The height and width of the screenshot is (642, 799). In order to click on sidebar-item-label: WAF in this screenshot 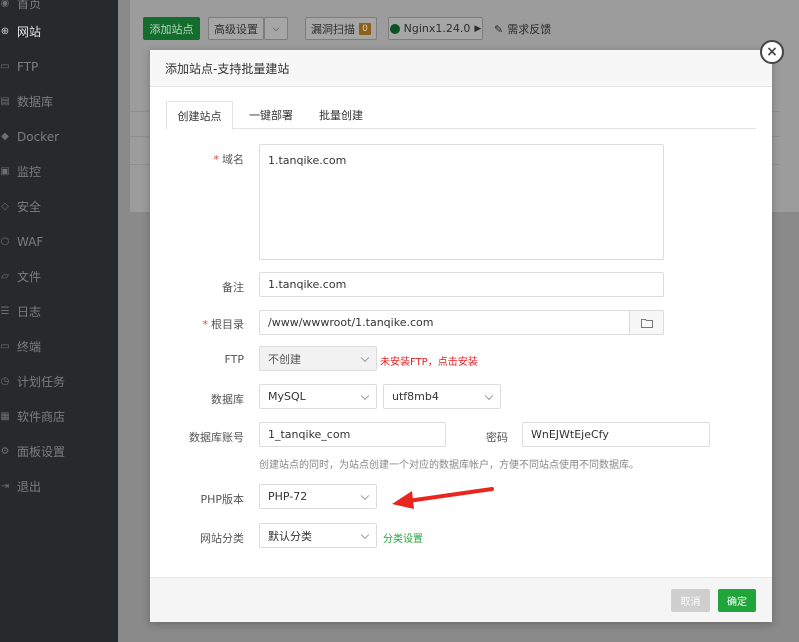, I will do `click(30, 241)`.